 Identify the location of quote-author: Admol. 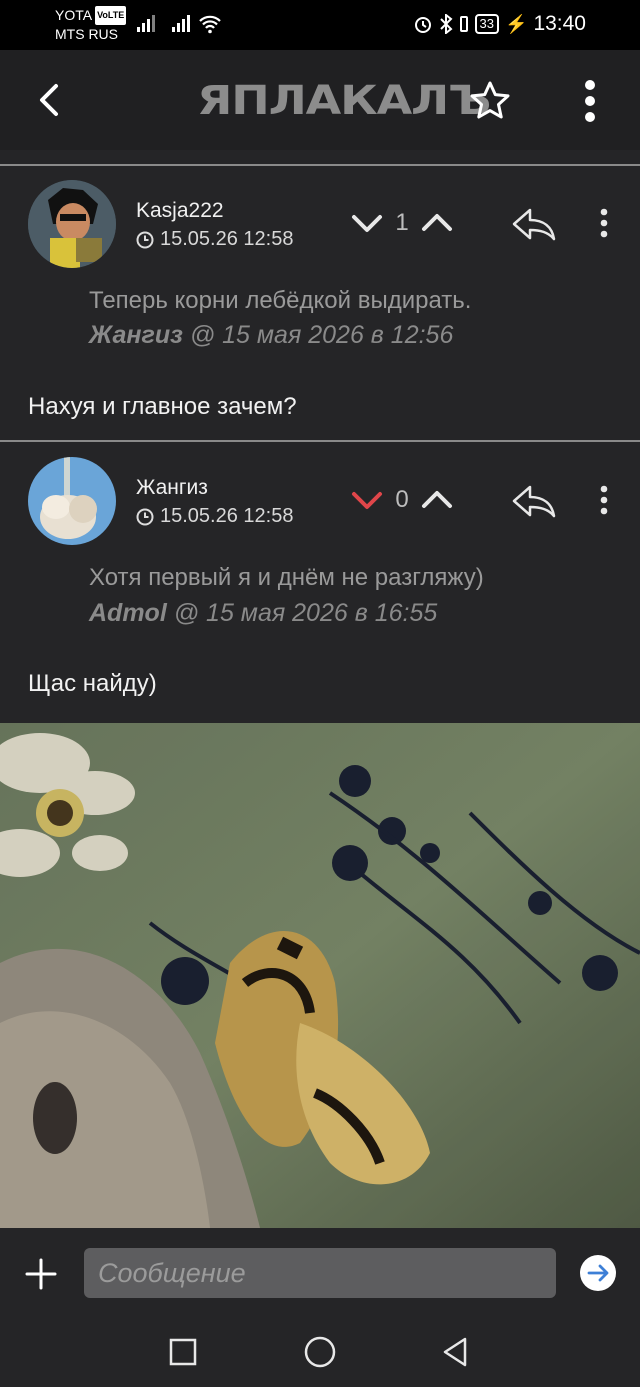
(128, 613).